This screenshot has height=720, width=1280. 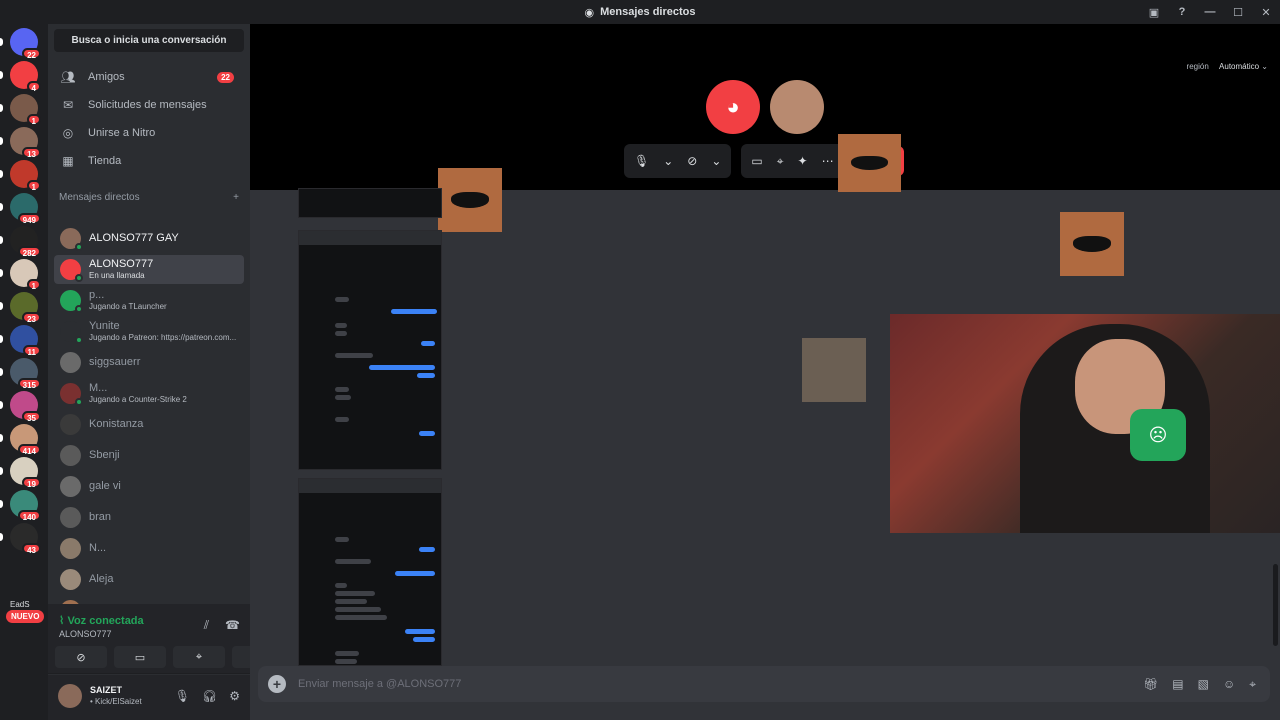 What do you see at coordinates (31, 318) in the screenshot?
I see `server-badge: 23` at bounding box center [31, 318].